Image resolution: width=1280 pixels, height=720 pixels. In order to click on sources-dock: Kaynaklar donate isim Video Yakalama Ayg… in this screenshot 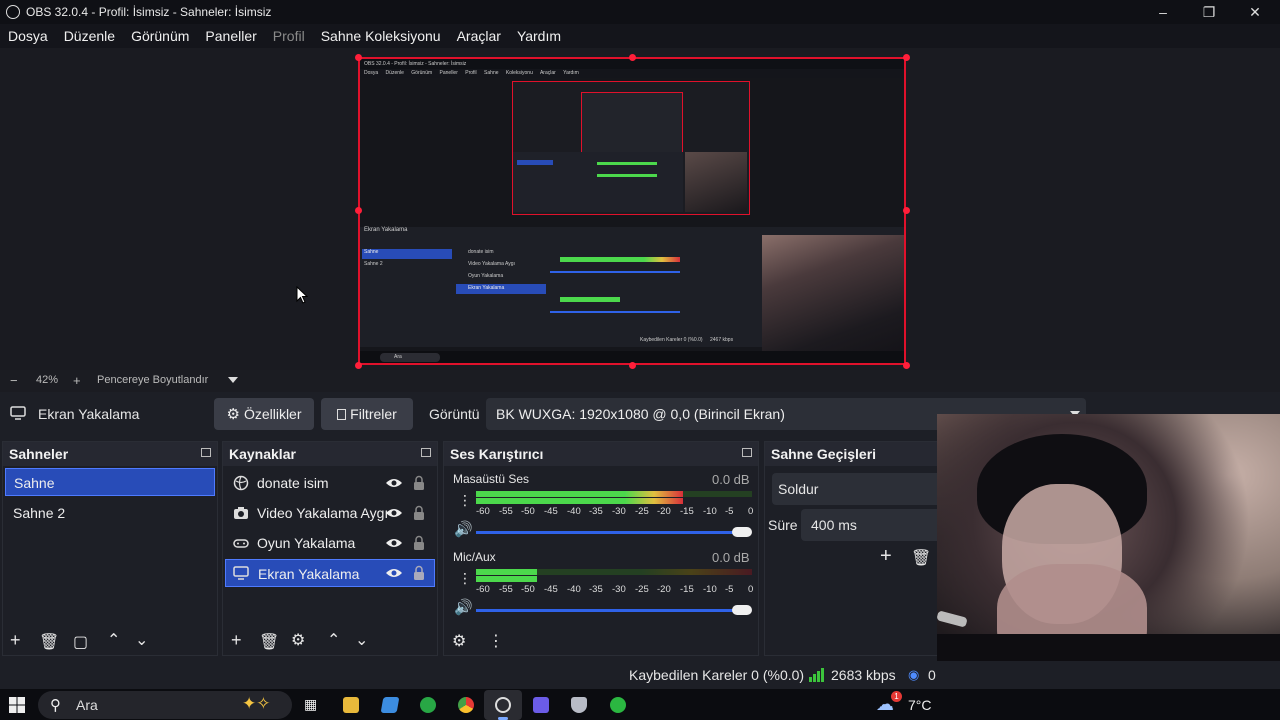, I will do `click(330, 548)`.